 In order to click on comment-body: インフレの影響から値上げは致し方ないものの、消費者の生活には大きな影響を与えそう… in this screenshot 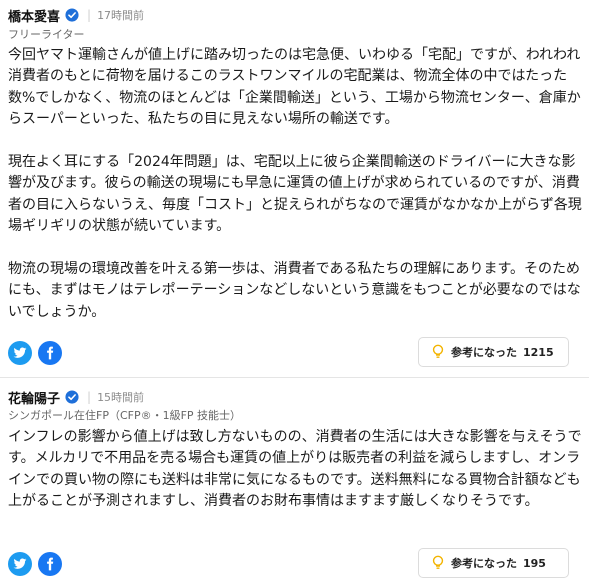, I will do `click(295, 470)`.